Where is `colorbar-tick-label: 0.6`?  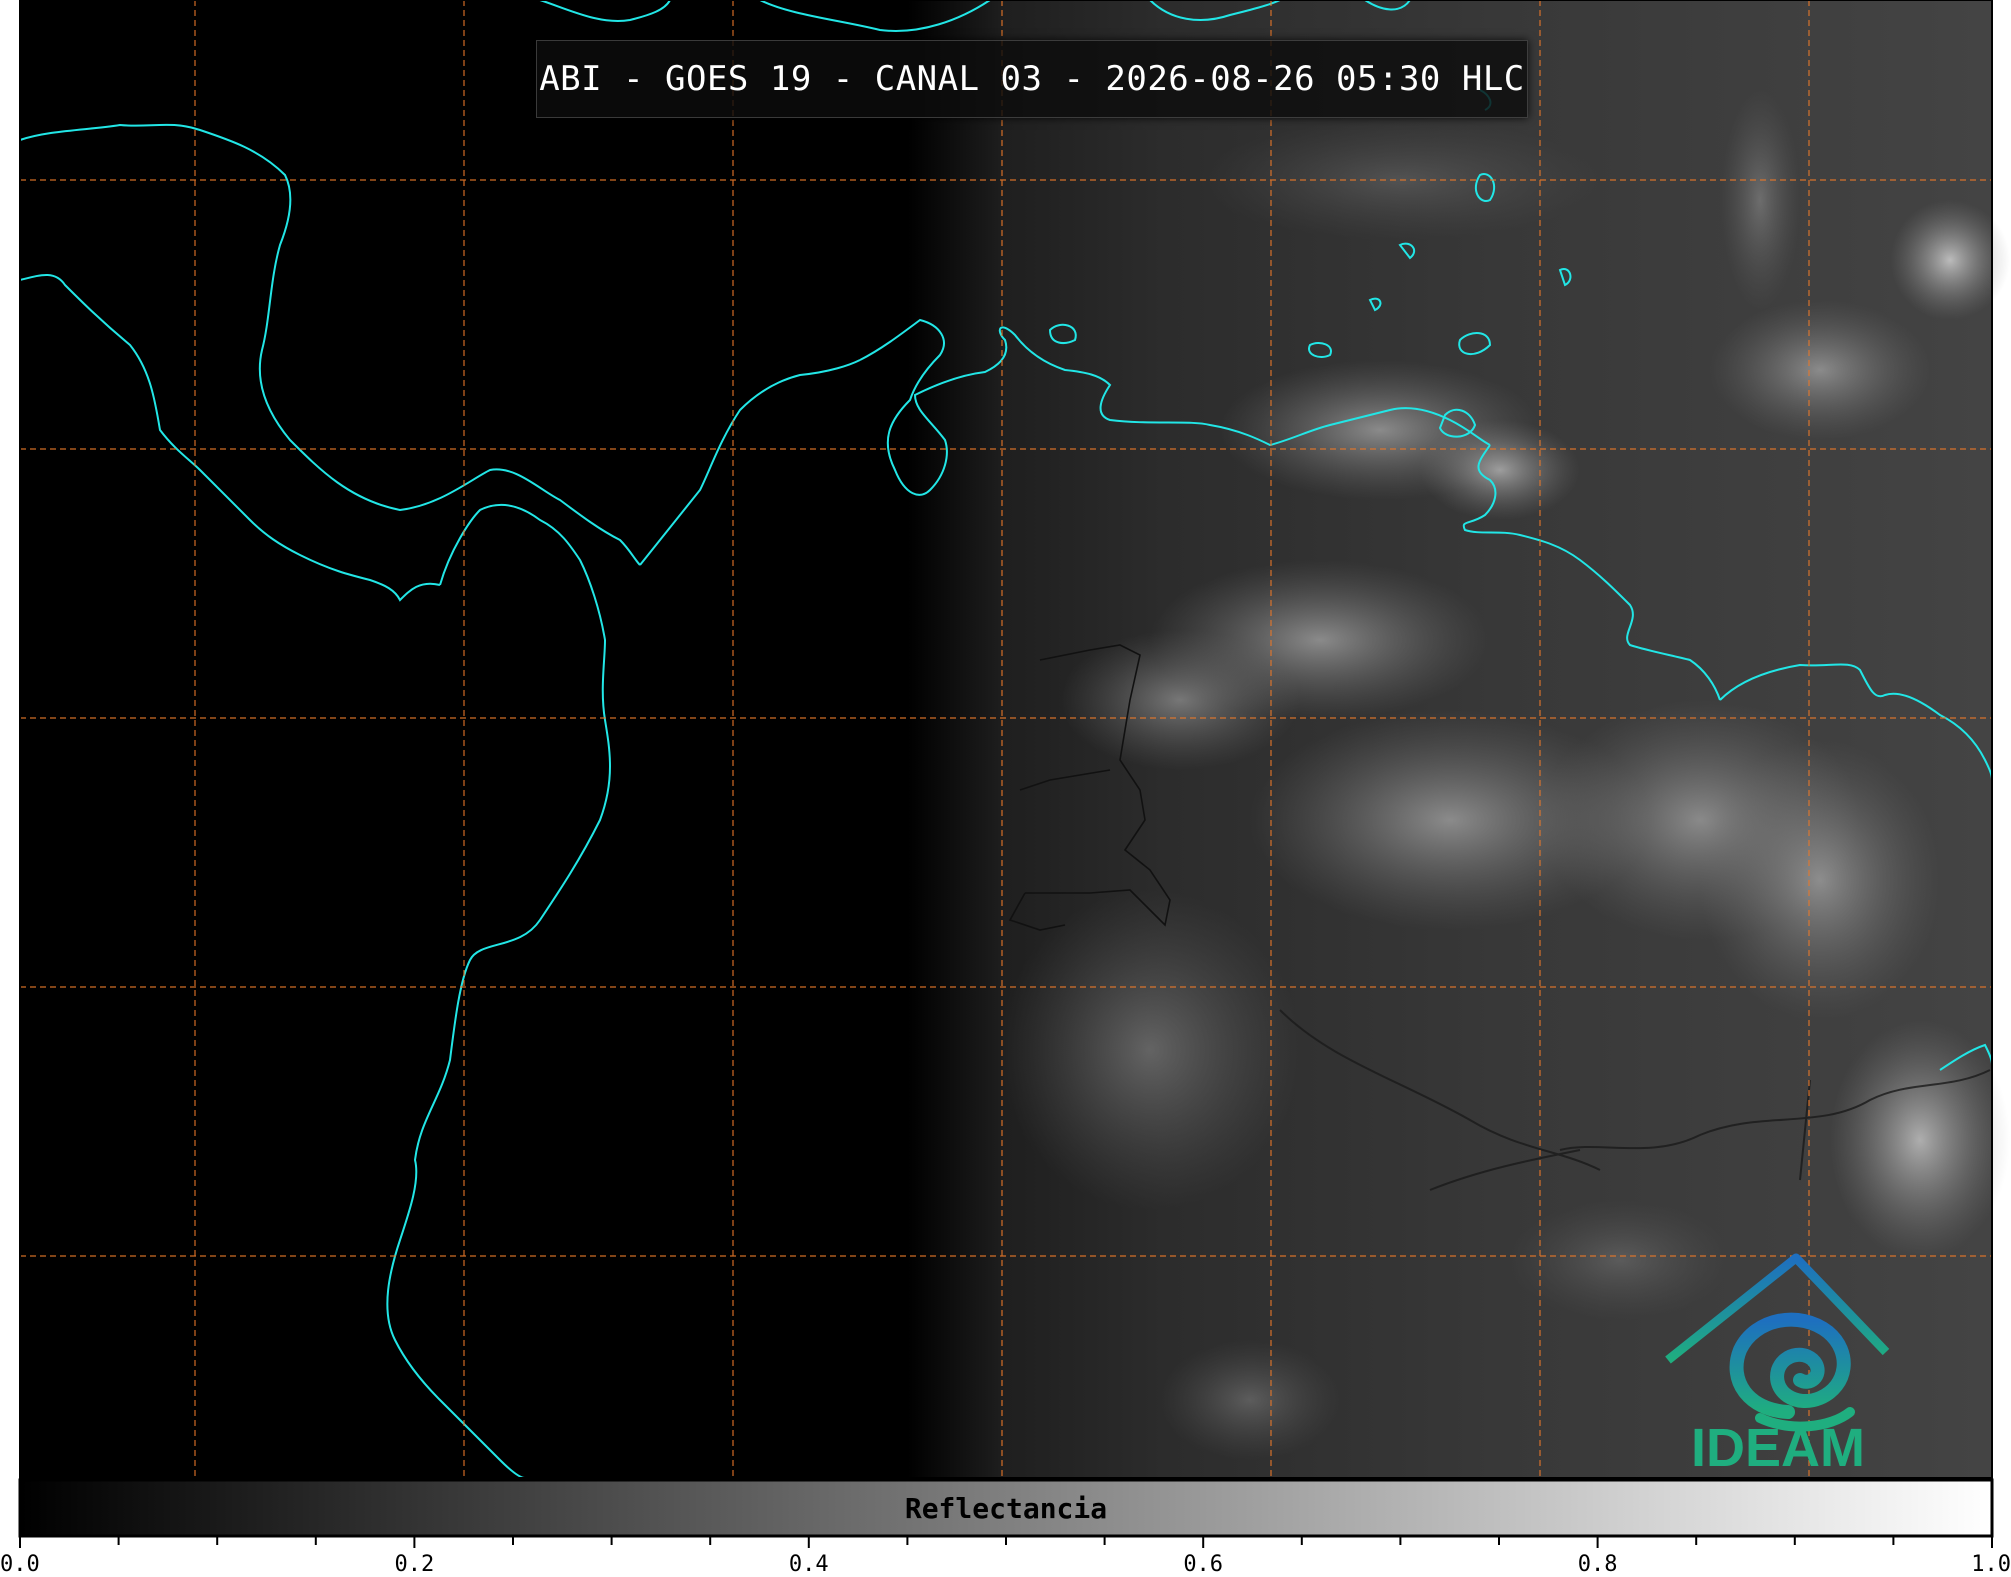
colorbar-tick-label: 0.6 is located at coordinates (1203, 1564).